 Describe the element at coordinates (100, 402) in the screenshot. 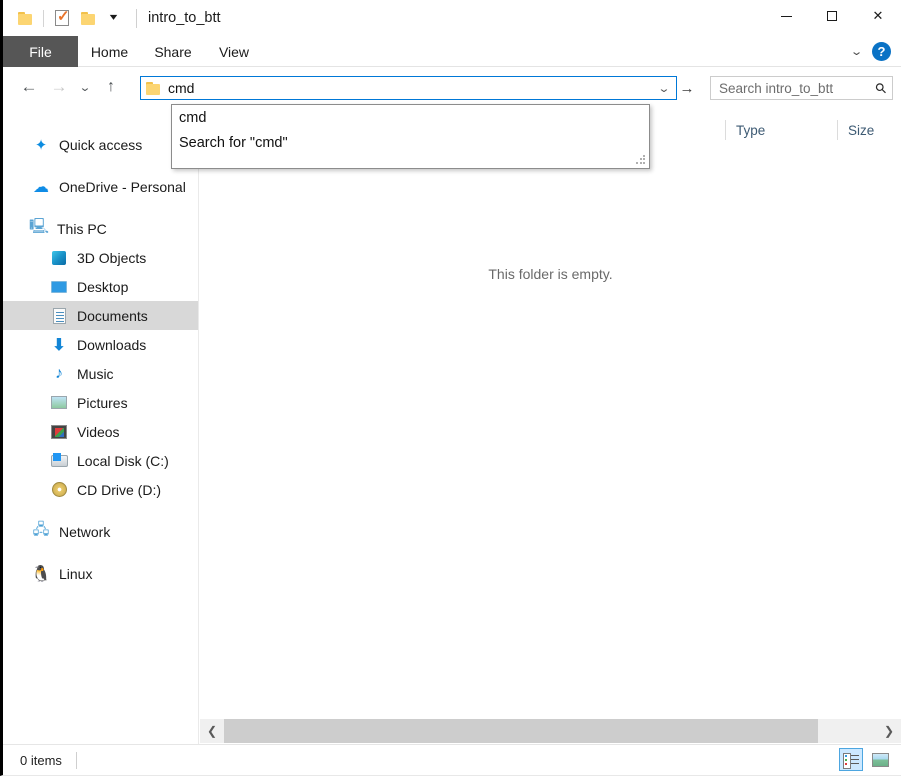

I see `sidebar-item-pictures: Pictures` at that location.